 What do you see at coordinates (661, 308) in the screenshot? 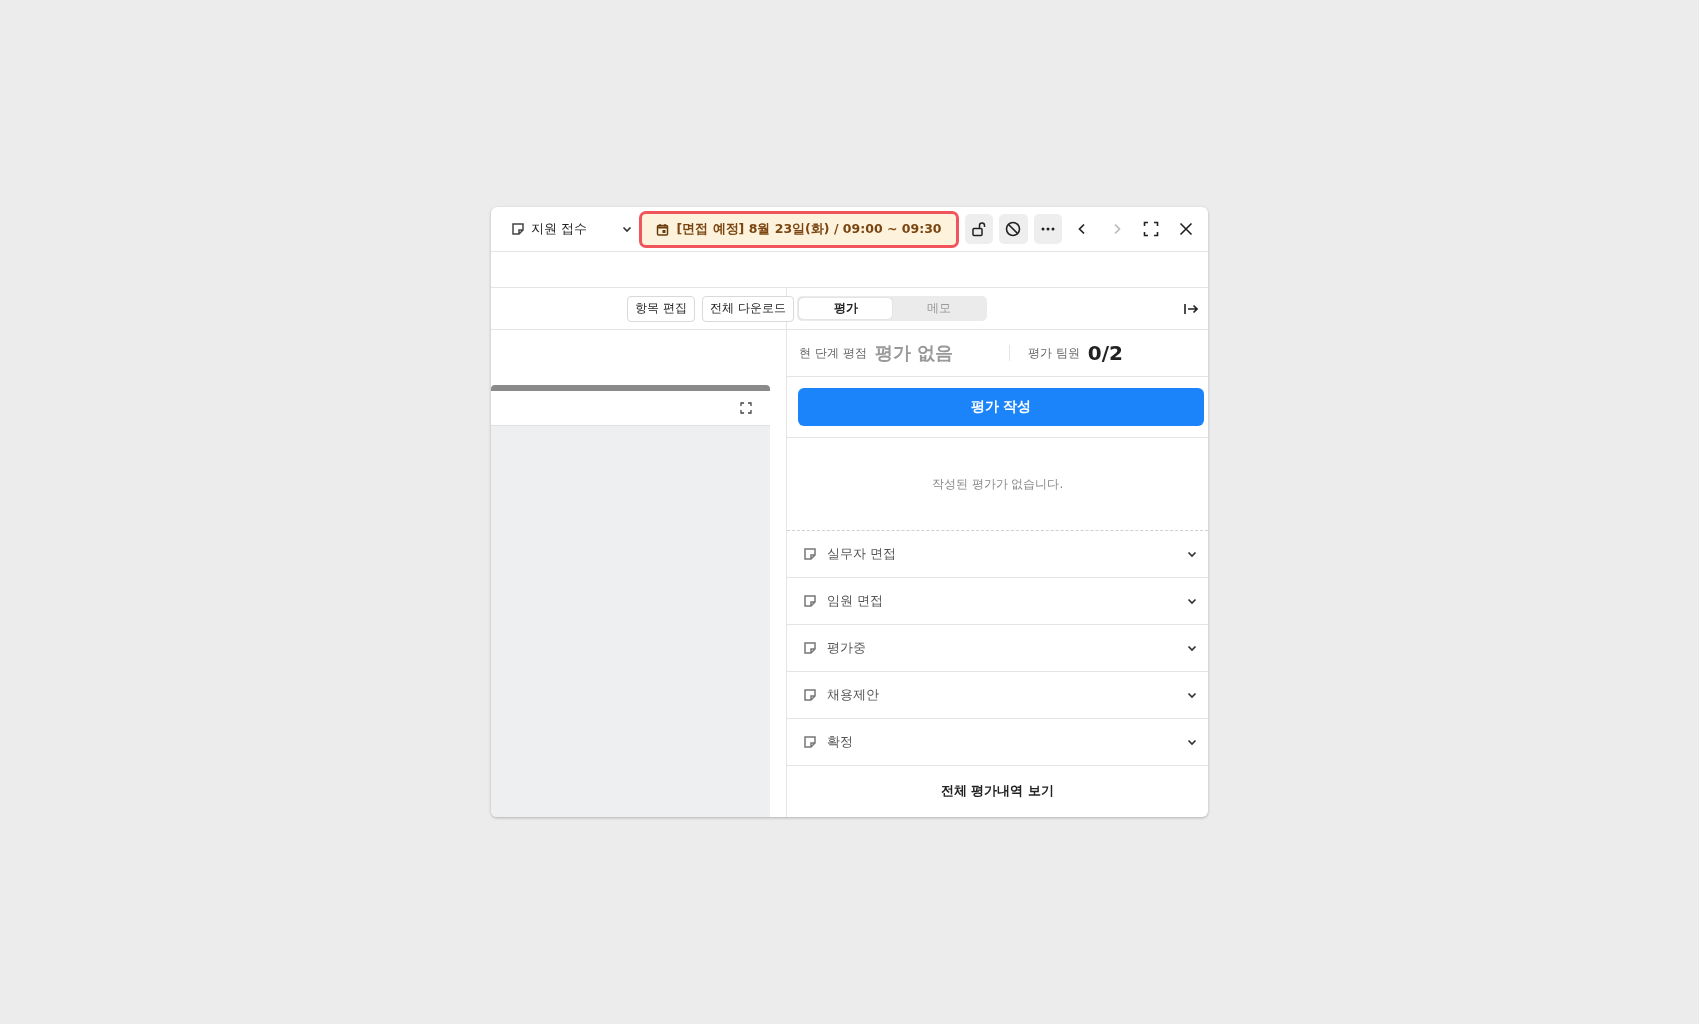
I see `toolbar-button: 항목 편집` at bounding box center [661, 308].